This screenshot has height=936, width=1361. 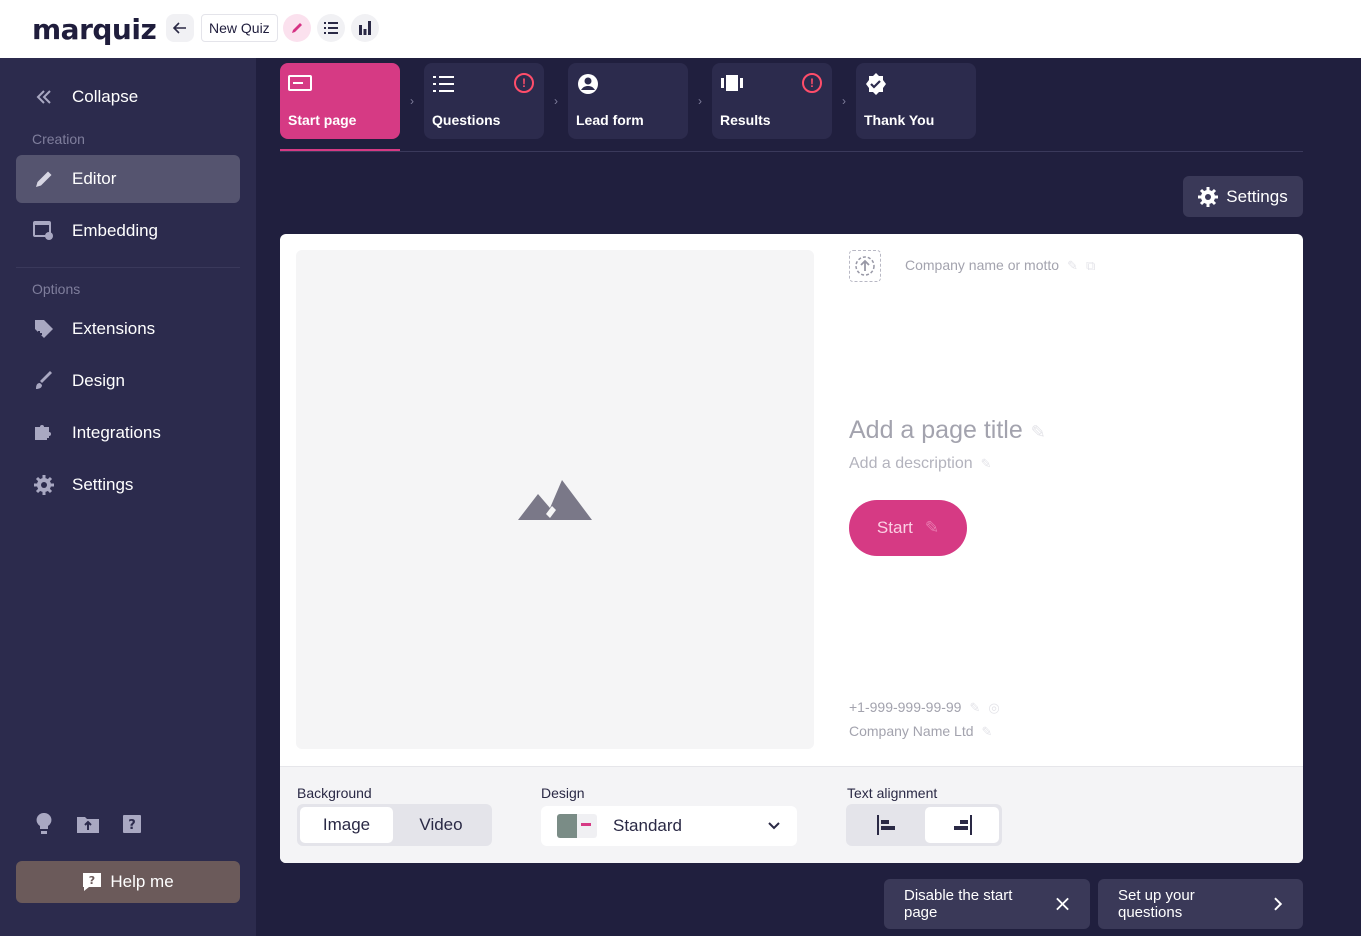 What do you see at coordinates (588, 84) in the screenshot?
I see `user-circle-icon` at bounding box center [588, 84].